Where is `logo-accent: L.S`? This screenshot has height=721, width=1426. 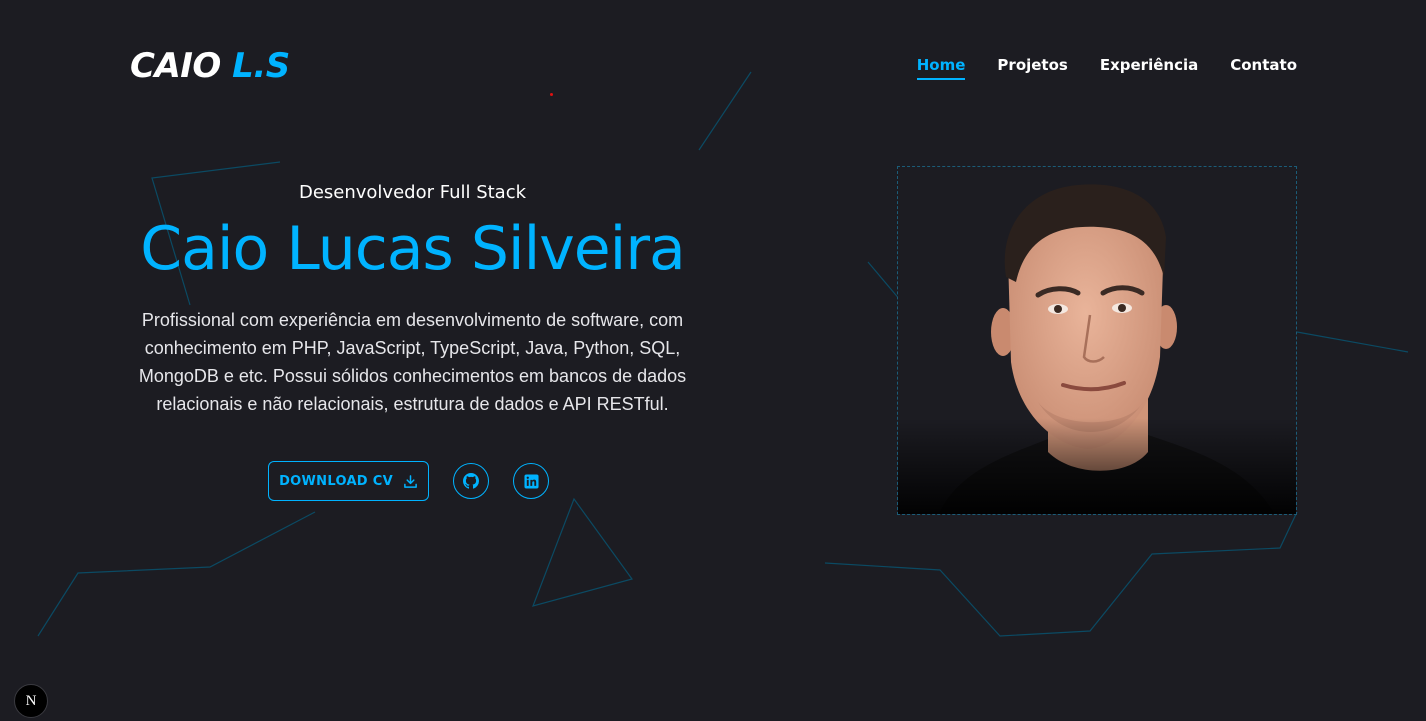
logo-accent: L.S is located at coordinates (261, 66).